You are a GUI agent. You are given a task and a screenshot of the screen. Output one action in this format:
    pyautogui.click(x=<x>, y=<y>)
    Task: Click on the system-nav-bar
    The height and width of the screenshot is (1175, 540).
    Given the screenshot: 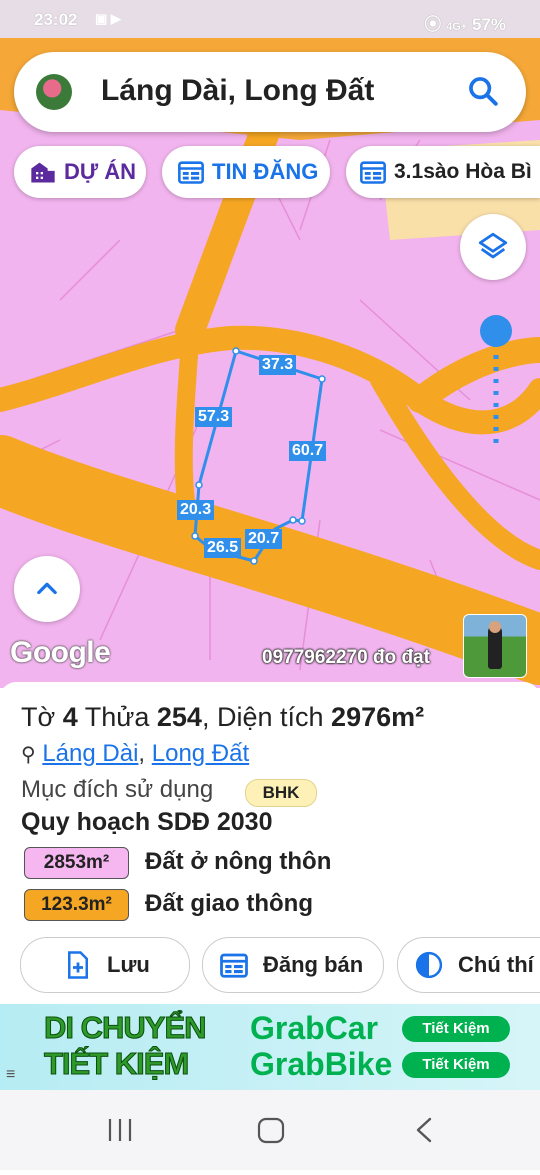 What is the action you would take?
    pyautogui.click(x=270, y=1130)
    